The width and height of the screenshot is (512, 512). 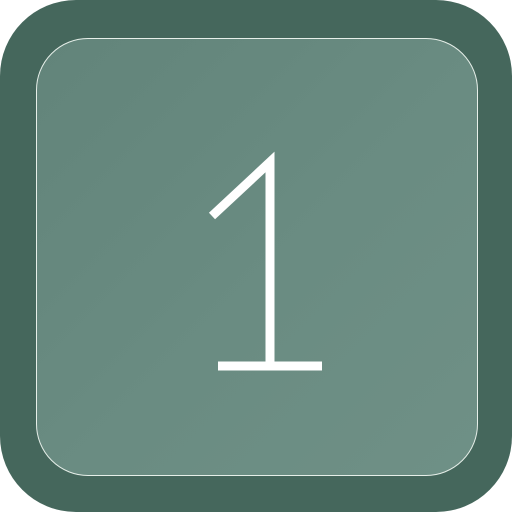 I want to click on digit-one-glyph, so click(x=265, y=261).